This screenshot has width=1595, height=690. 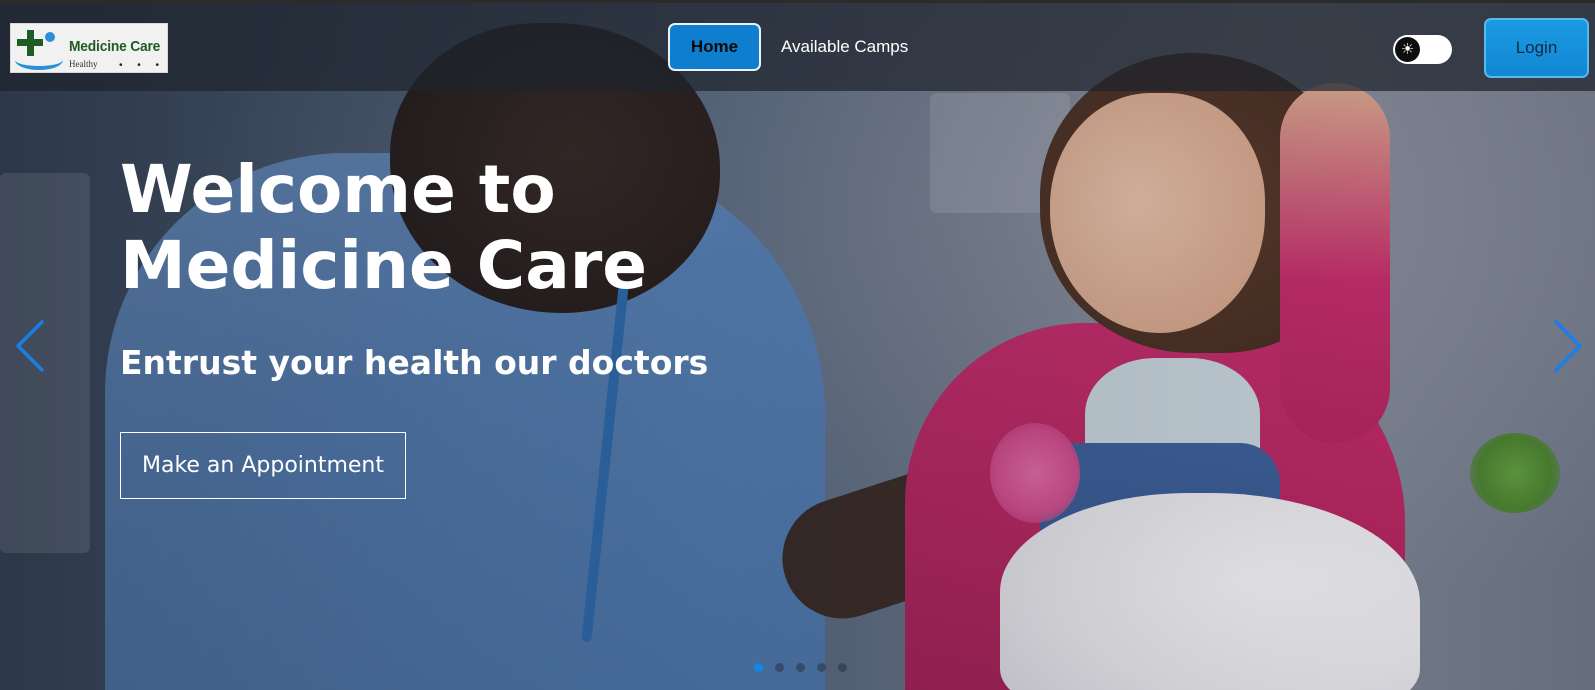 I want to click on hero-subtitle: Entrust your health our doctors, so click(x=414, y=362).